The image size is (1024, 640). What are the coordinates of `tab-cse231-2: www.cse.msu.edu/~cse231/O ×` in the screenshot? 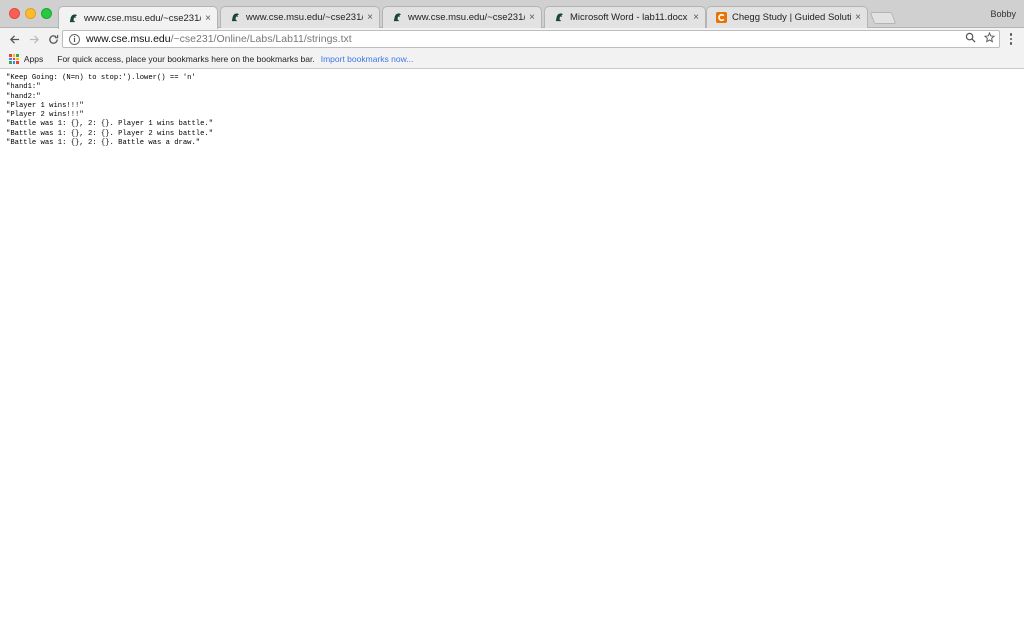 It's located at (300, 17).